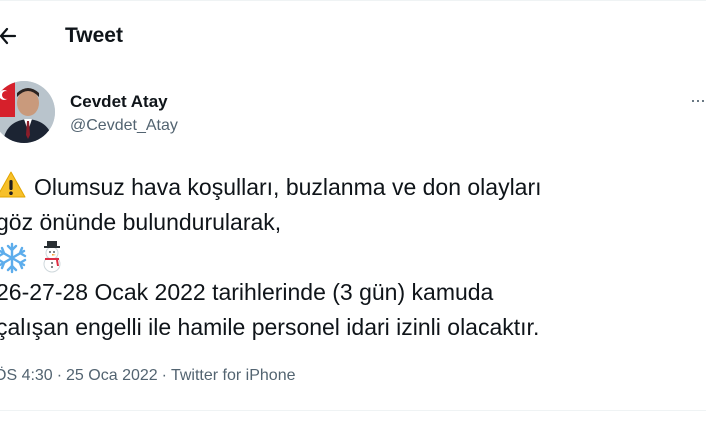 Image resolution: width=706 pixels, height=431 pixels. What do you see at coordinates (353, 410) in the screenshot?
I see `bottom-divider` at bounding box center [353, 410].